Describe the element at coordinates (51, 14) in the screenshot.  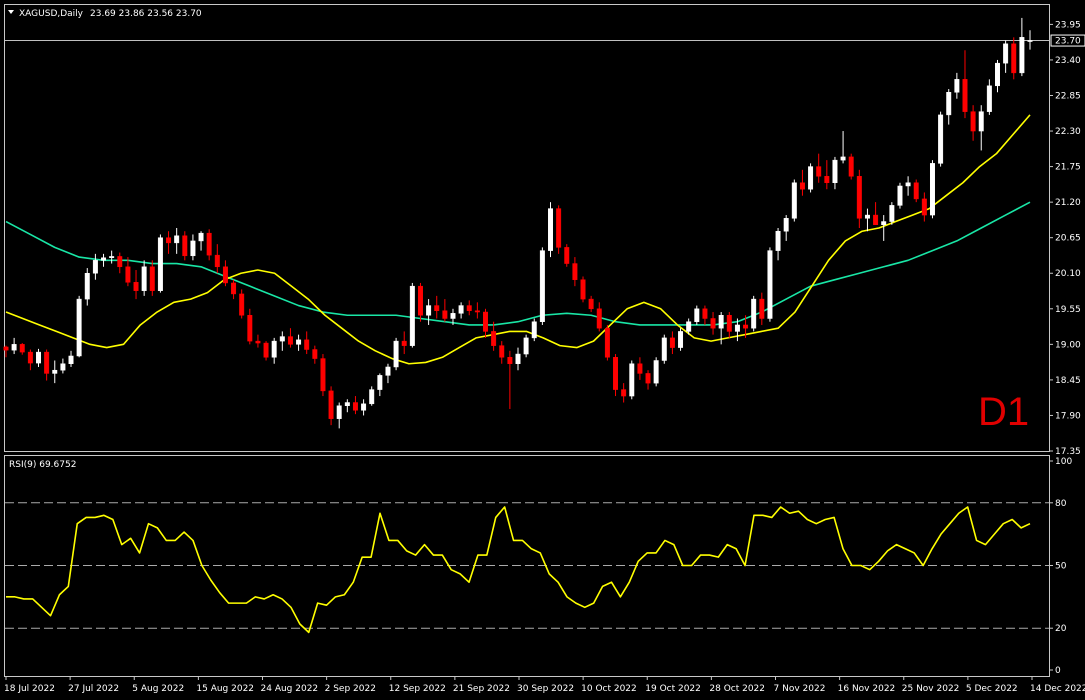
I see `symbol-label: XAGUSD,Daily` at that location.